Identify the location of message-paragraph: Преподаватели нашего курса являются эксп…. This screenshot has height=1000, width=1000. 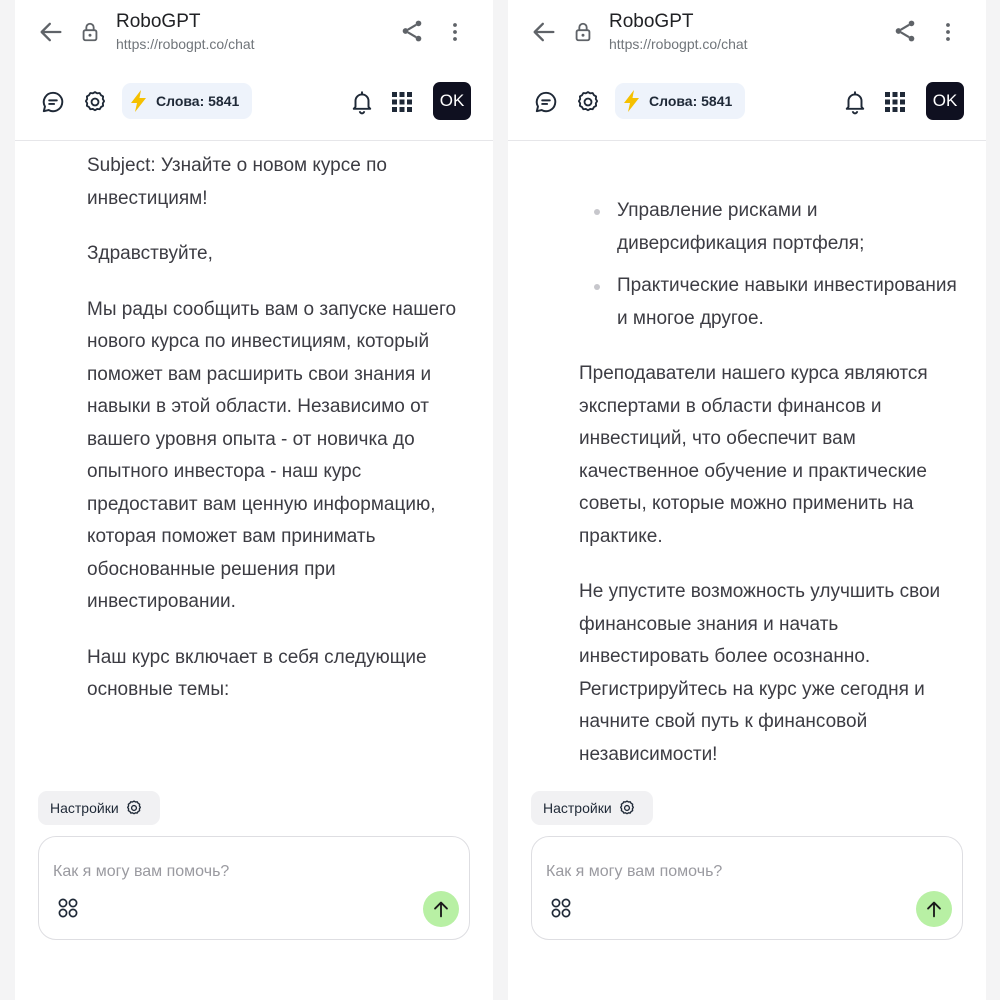
(753, 455).